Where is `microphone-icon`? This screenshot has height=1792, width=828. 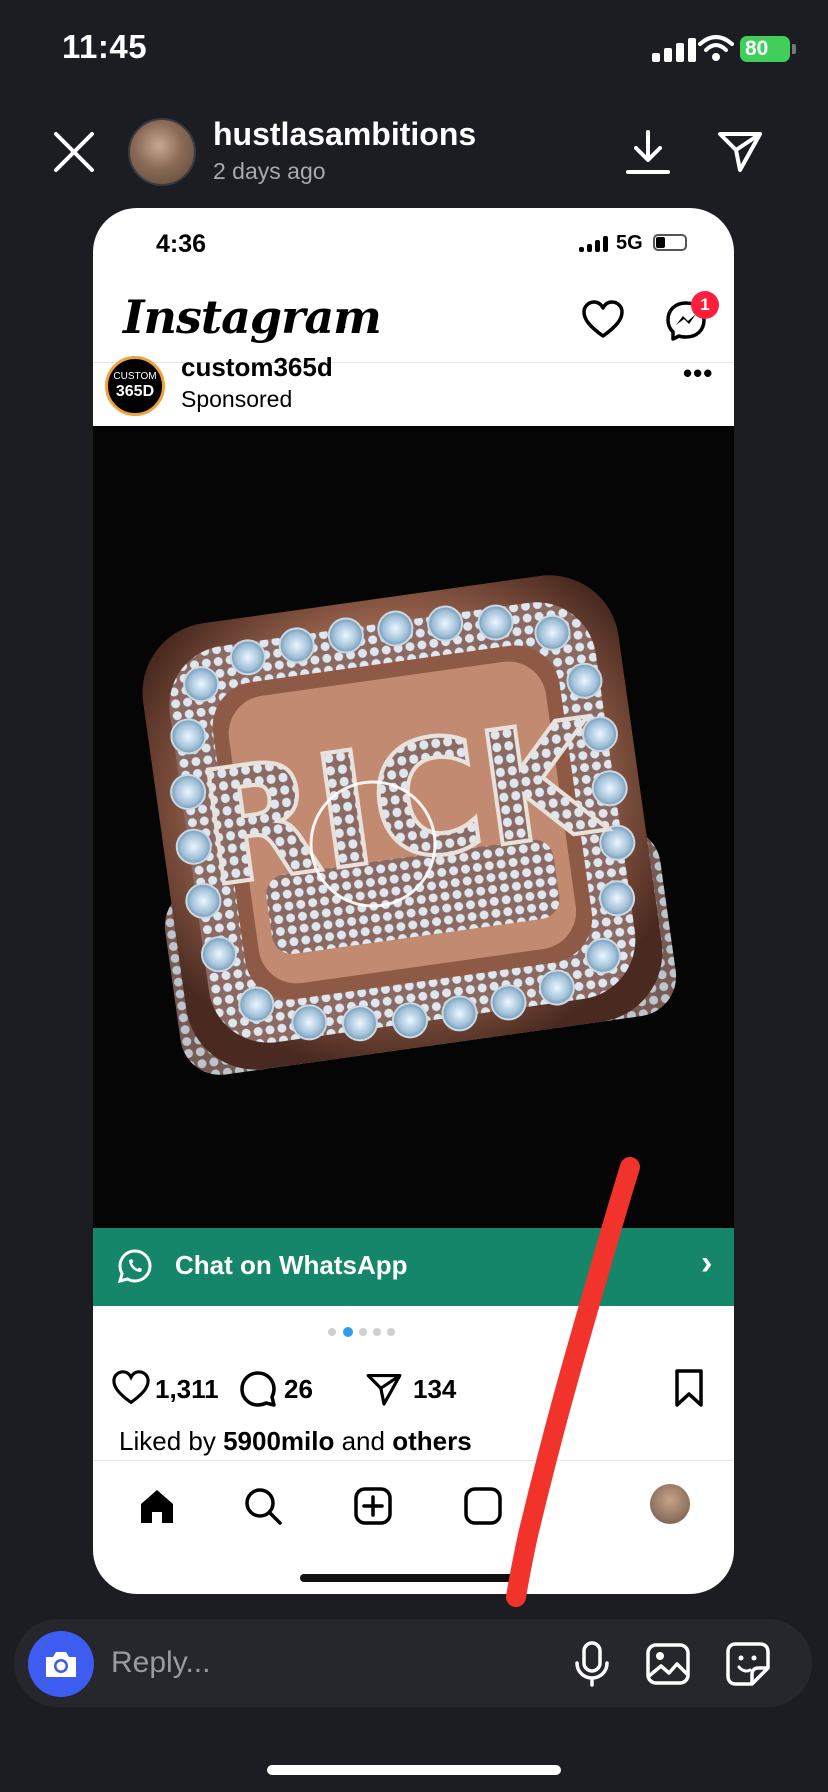
microphone-icon is located at coordinates (592, 1664).